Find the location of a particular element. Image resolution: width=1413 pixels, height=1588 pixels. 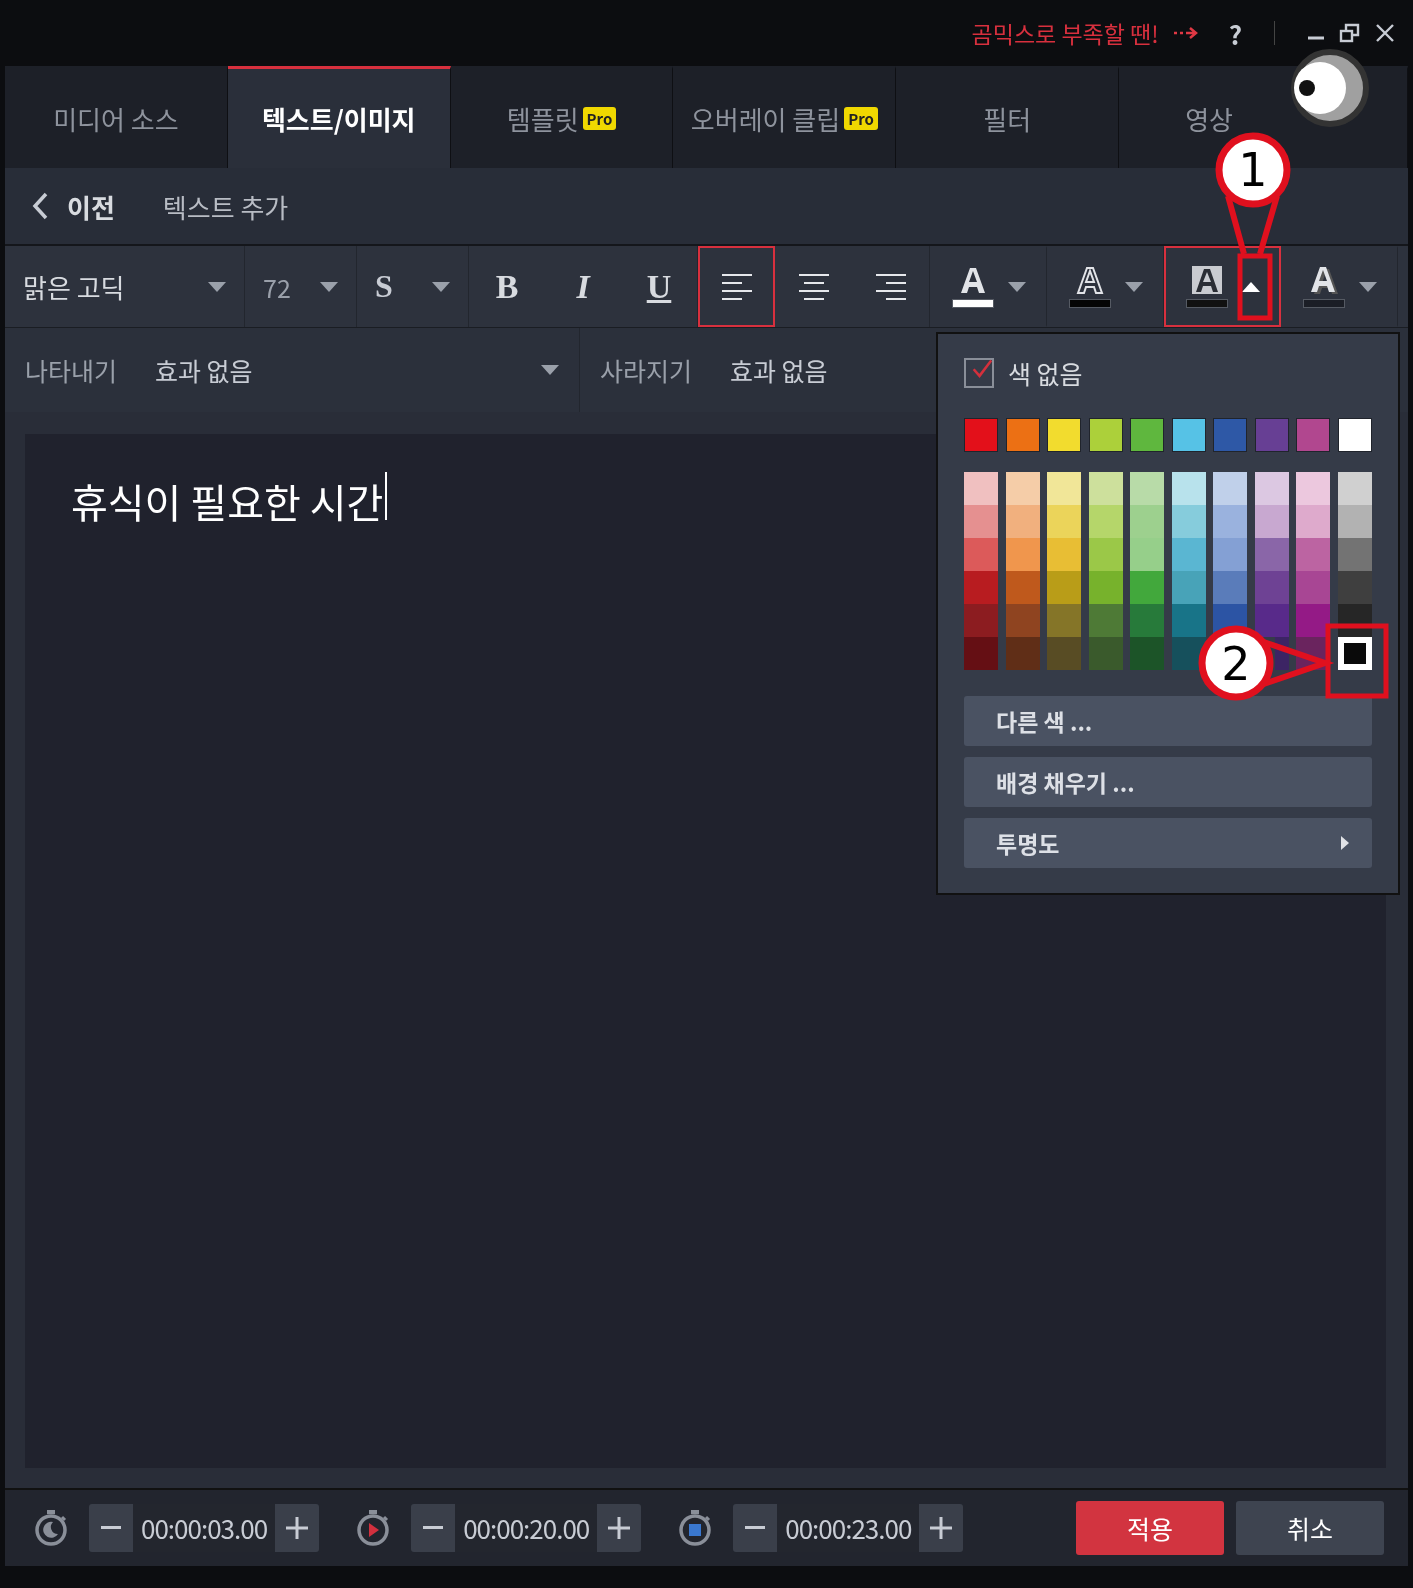

underline-button: U is located at coordinates (659, 286).